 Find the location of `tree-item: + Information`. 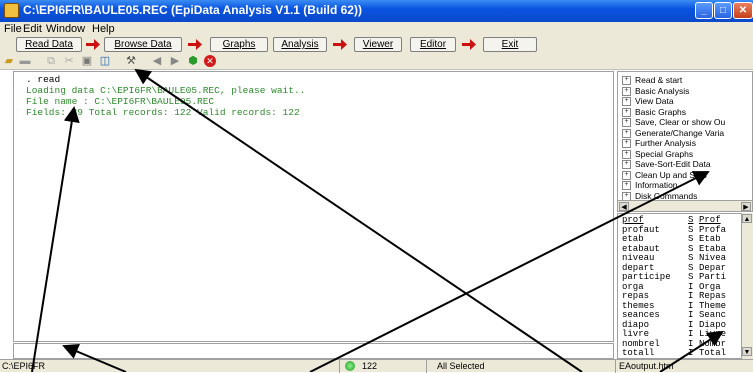

tree-item: + Information is located at coordinates (650, 185).